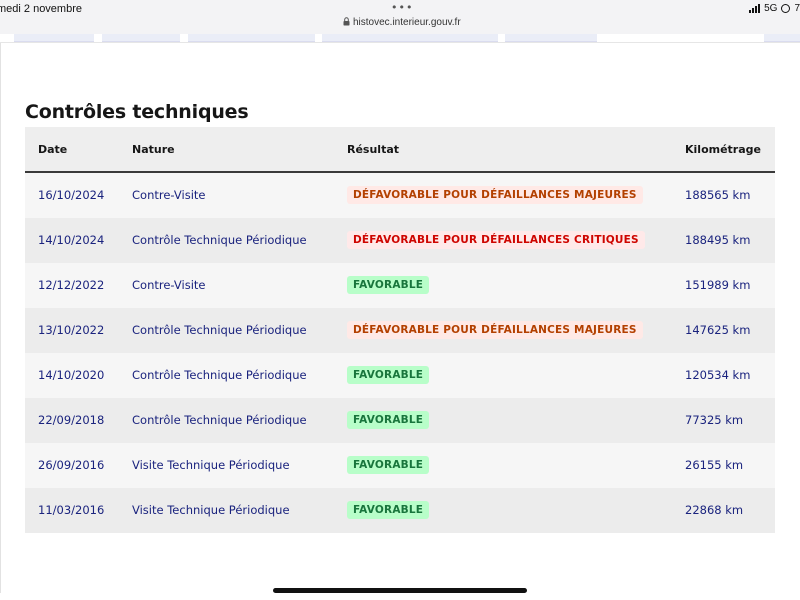 Image resolution: width=800 pixels, height=600 pixels. Describe the element at coordinates (714, 510) in the screenshot. I see `cell-mileage: 22868 km` at that location.